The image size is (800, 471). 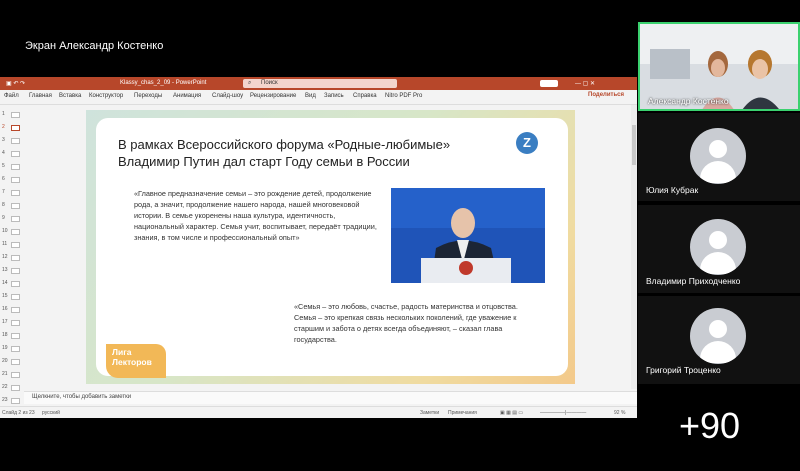 I want to click on slide-thumb: 22, so click(x=12, y=388).